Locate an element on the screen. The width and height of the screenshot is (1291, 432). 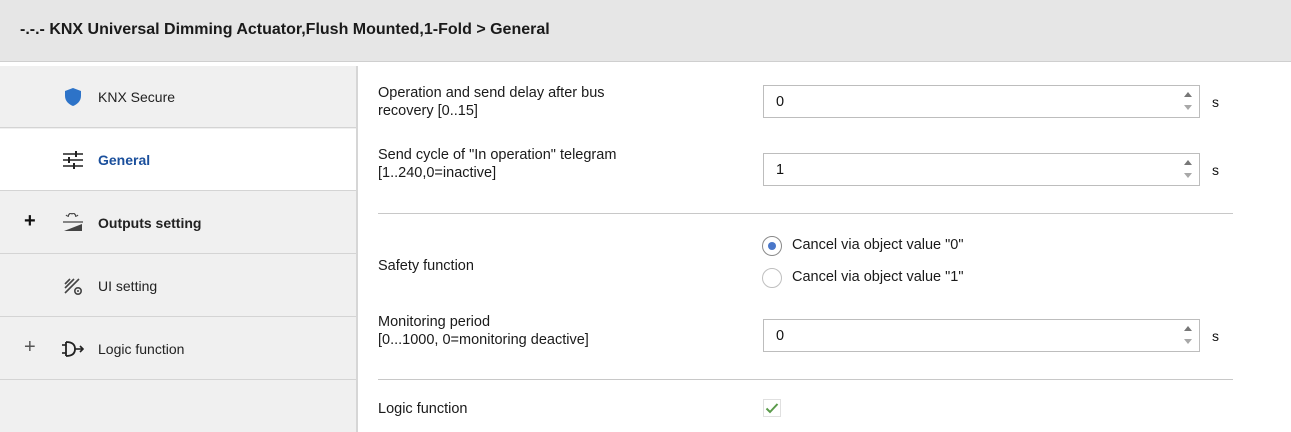
send-cycle-value: 1 is located at coordinates (780, 170).